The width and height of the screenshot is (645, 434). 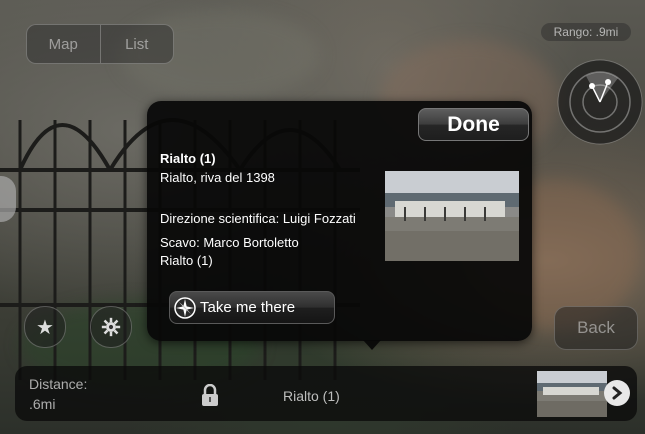 What do you see at coordinates (8, 199) in the screenshot?
I see `side-drawer-handle` at bounding box center [8, 199].